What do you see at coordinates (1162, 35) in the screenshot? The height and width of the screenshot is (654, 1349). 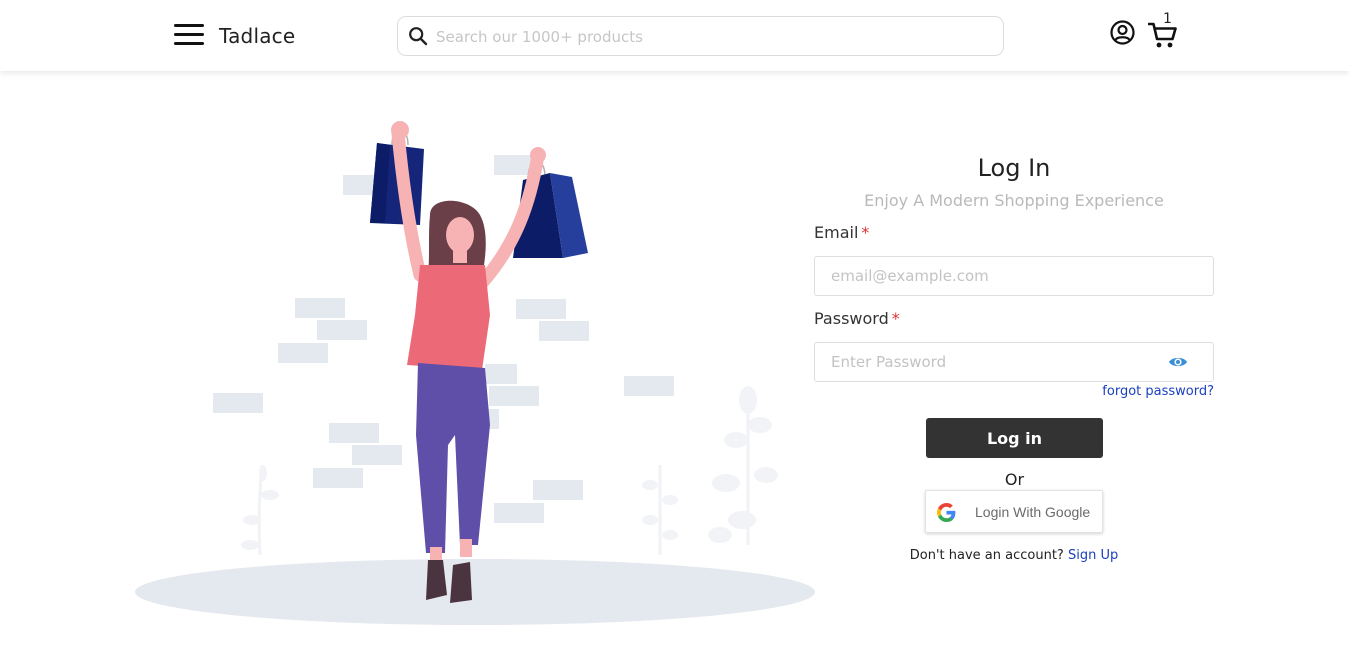 I see `shopping-cart-icon` at bounding box center [1162, 35].